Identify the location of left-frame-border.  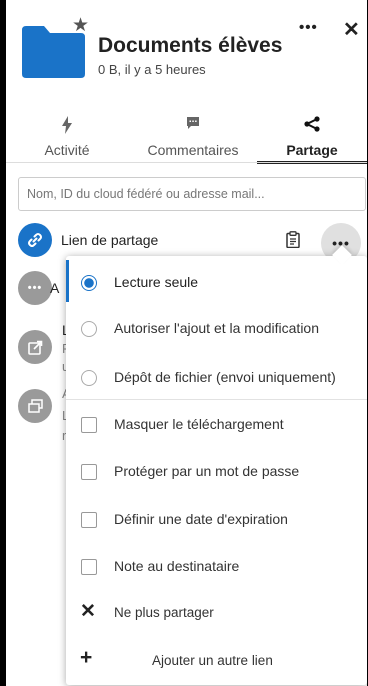
(3, 343).